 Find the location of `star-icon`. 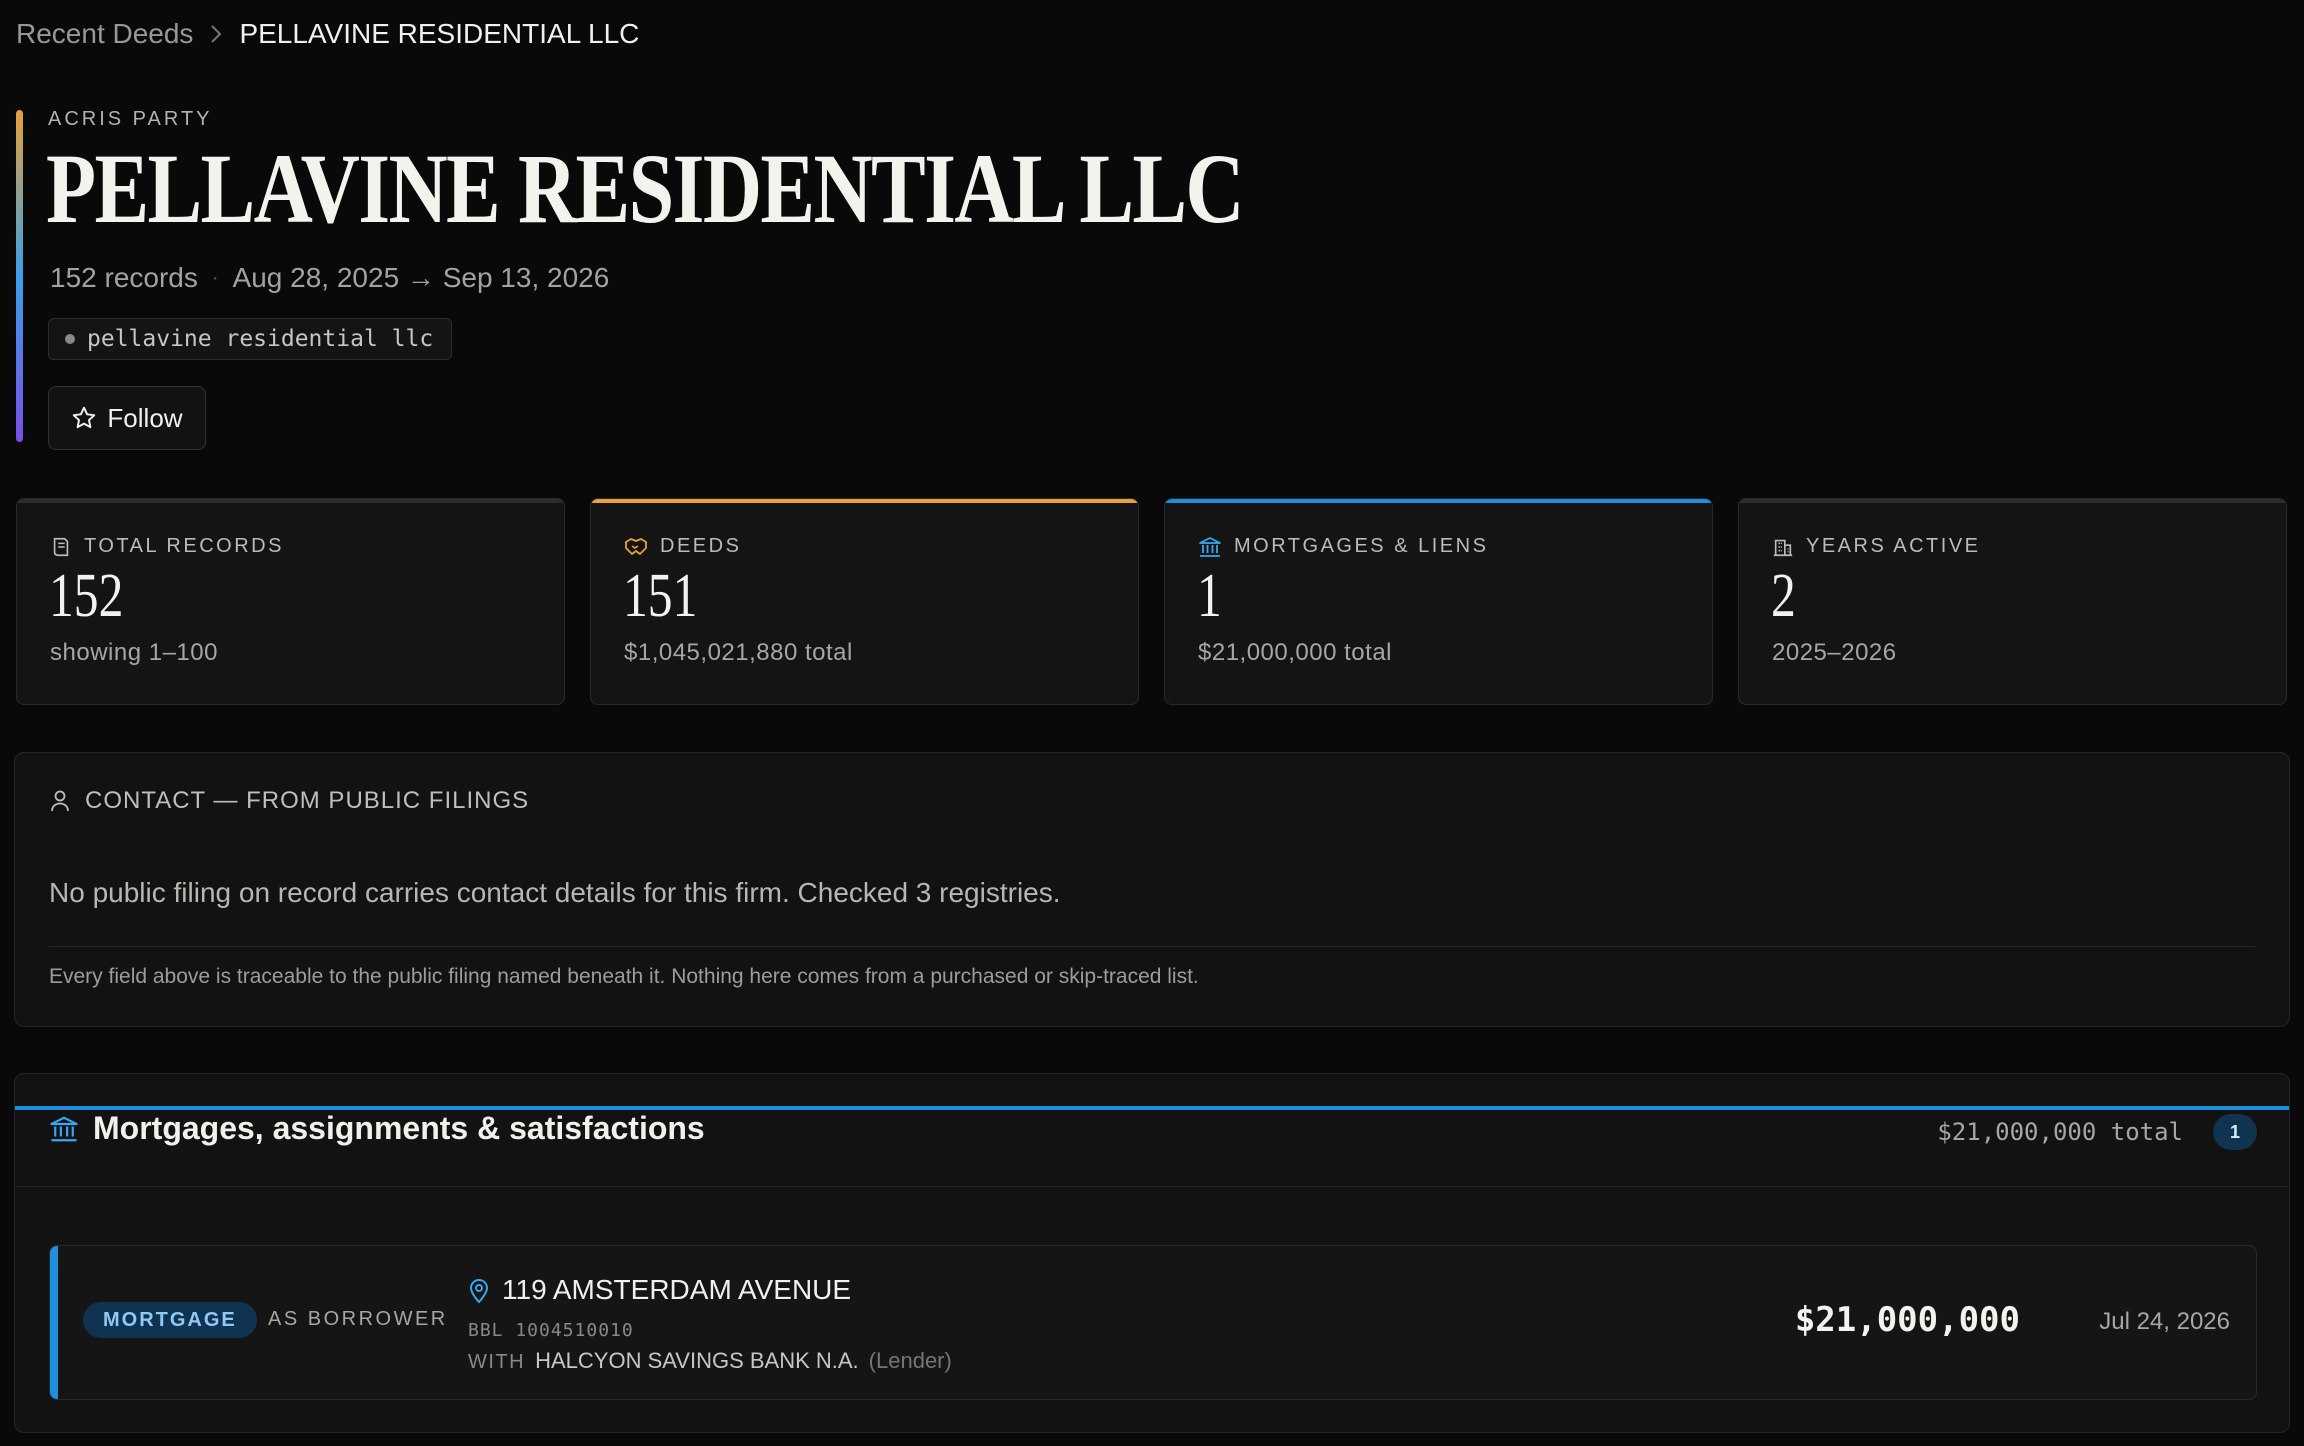

star-icon is located at coordinates (84, 418).